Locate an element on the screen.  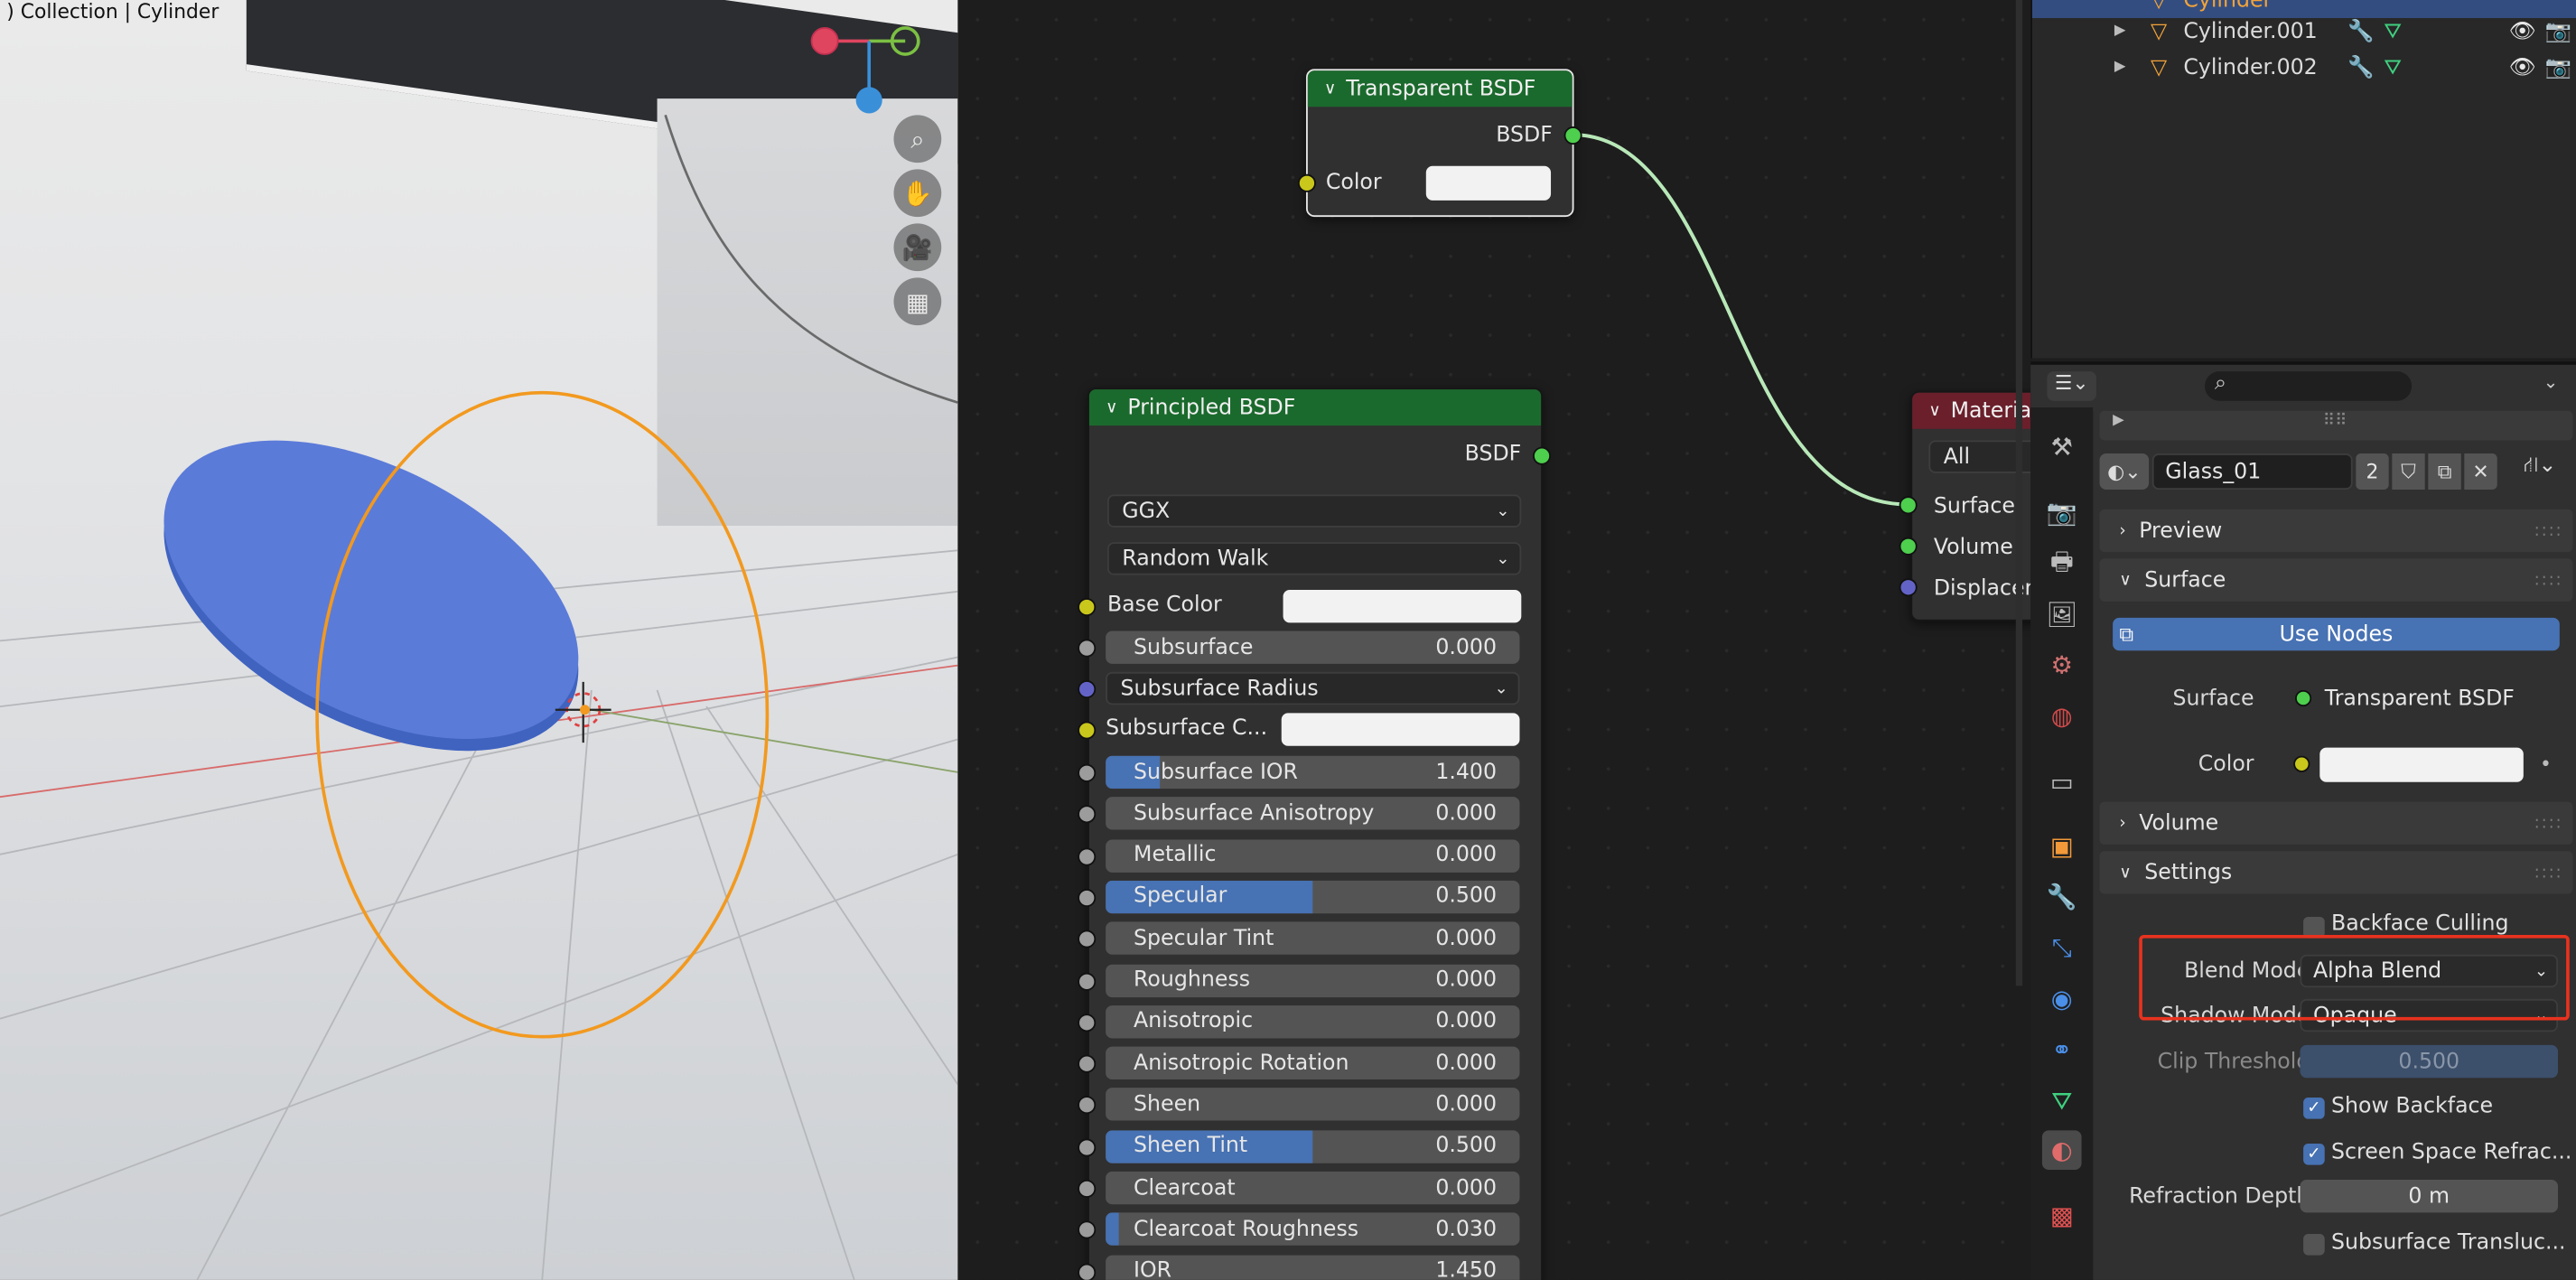
texture-icon: ▩ is located at coordinates (2062, 1216).